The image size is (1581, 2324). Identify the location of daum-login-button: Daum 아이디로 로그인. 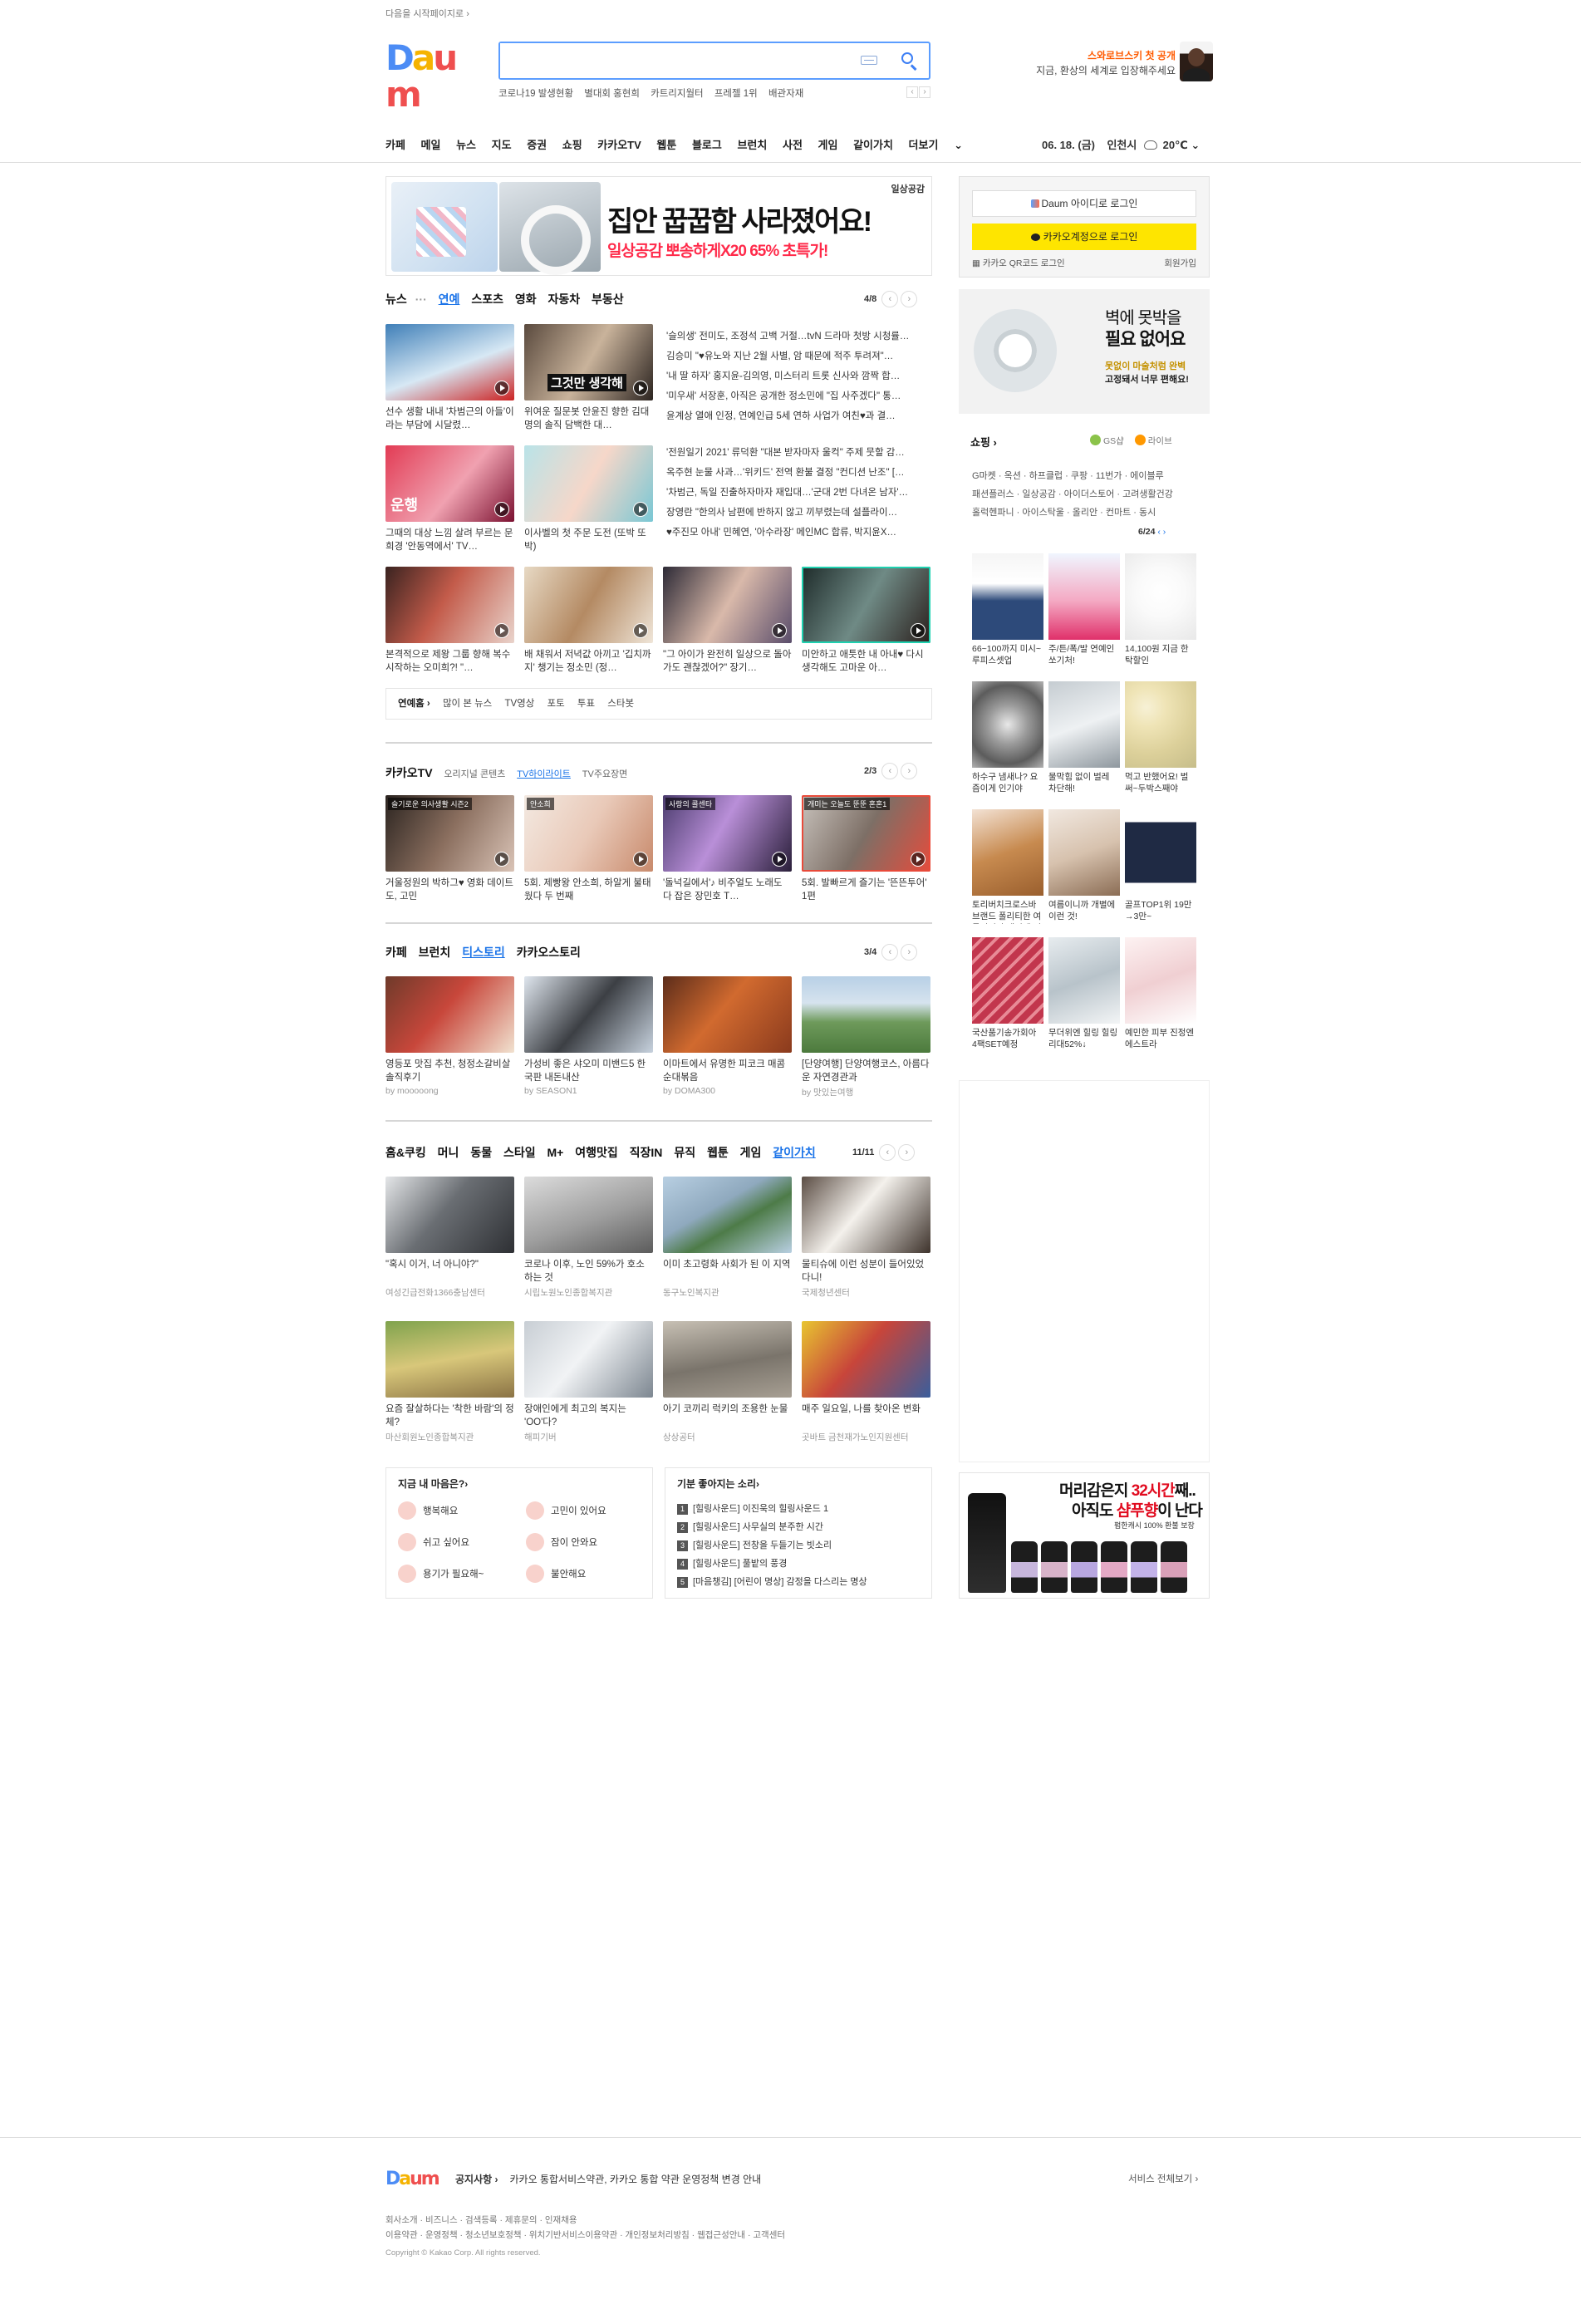
(1084, 203).